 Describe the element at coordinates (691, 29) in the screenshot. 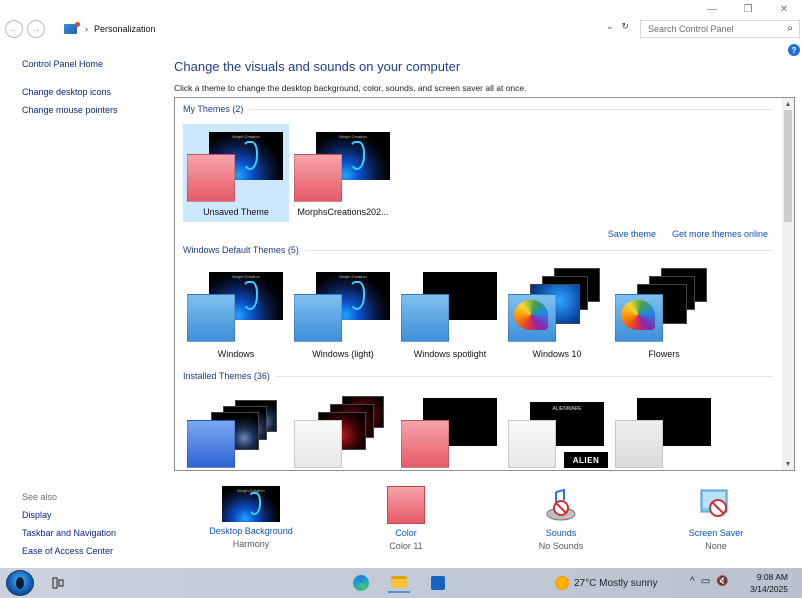

I see `search-placeholder: Search Control Panel` at that location.